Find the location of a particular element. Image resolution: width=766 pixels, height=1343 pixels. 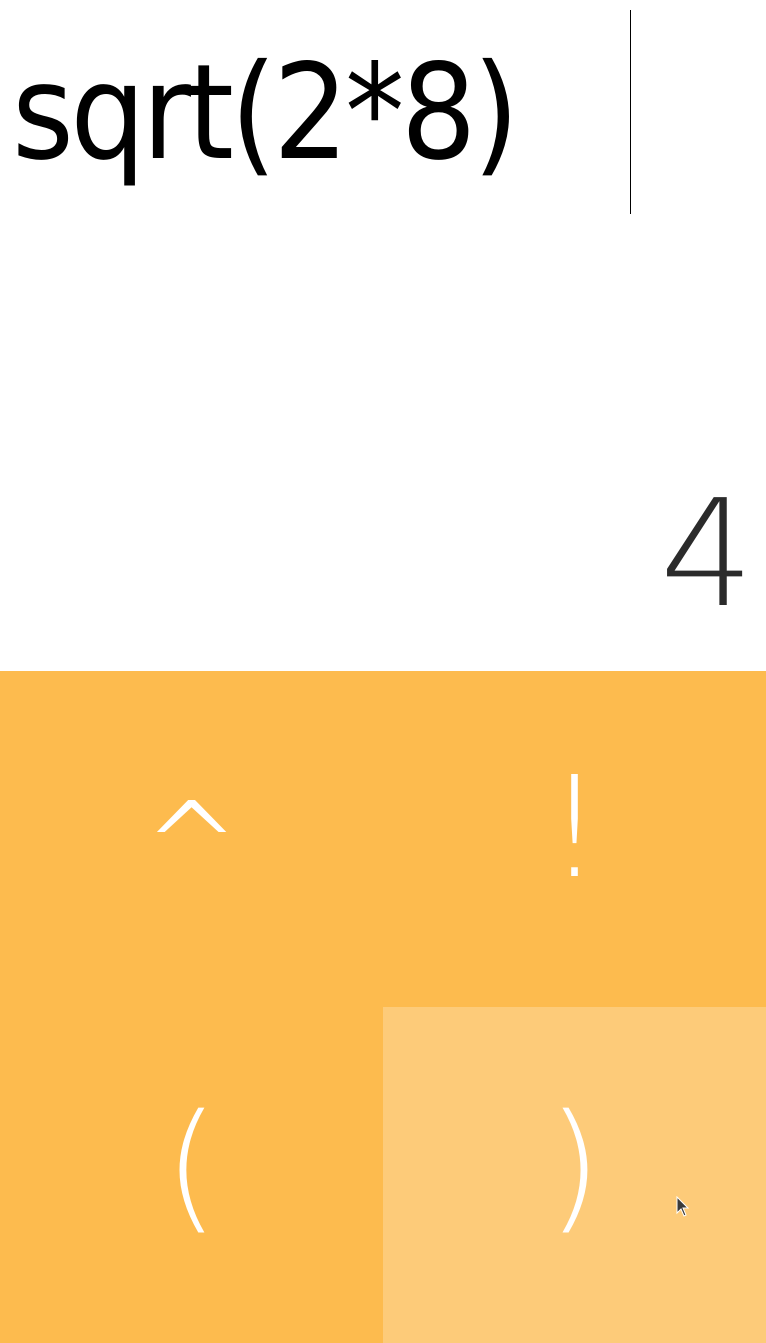

cursor-arrow-icon is located at coordinates (683, 1206).